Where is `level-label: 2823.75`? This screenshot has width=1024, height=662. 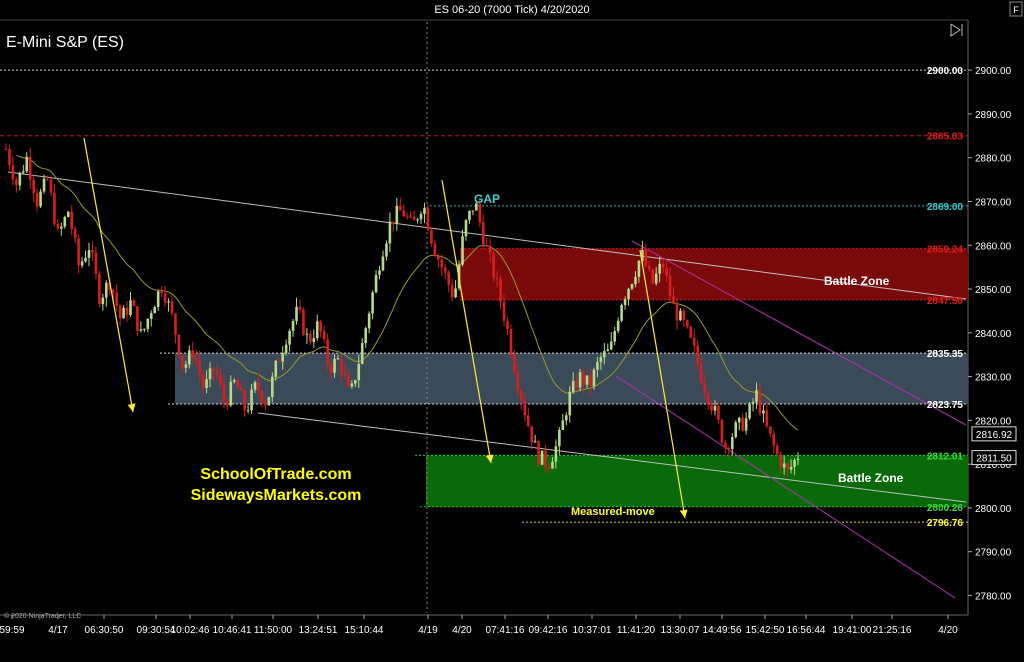
level-label: 2823.75 is located at coordinates (945, 405).